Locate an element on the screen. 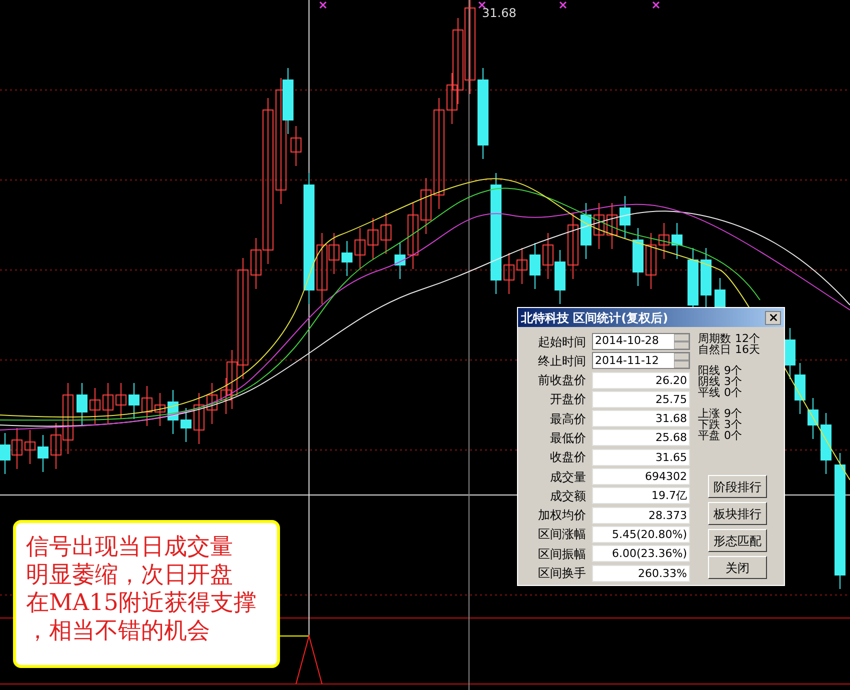 This screenshot has height=690, width=850. field-label: 开盘价 is located at coordinates (568, 399).